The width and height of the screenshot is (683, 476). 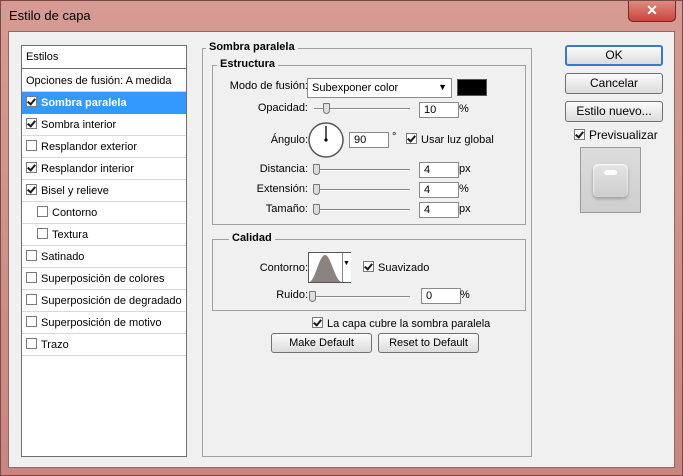 I want to click on sidebar-item: Superposición de colores, so click(x=104, y=279).